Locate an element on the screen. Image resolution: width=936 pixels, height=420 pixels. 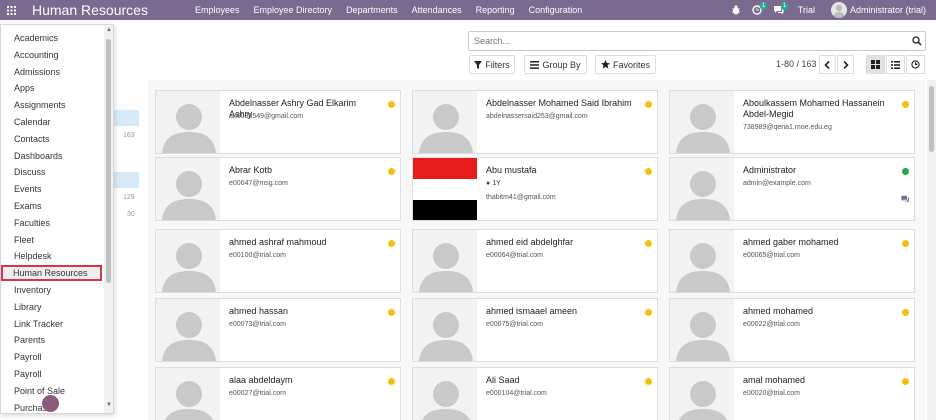
app-menu-item-academics: Academics is located at coordinates (52, 38).